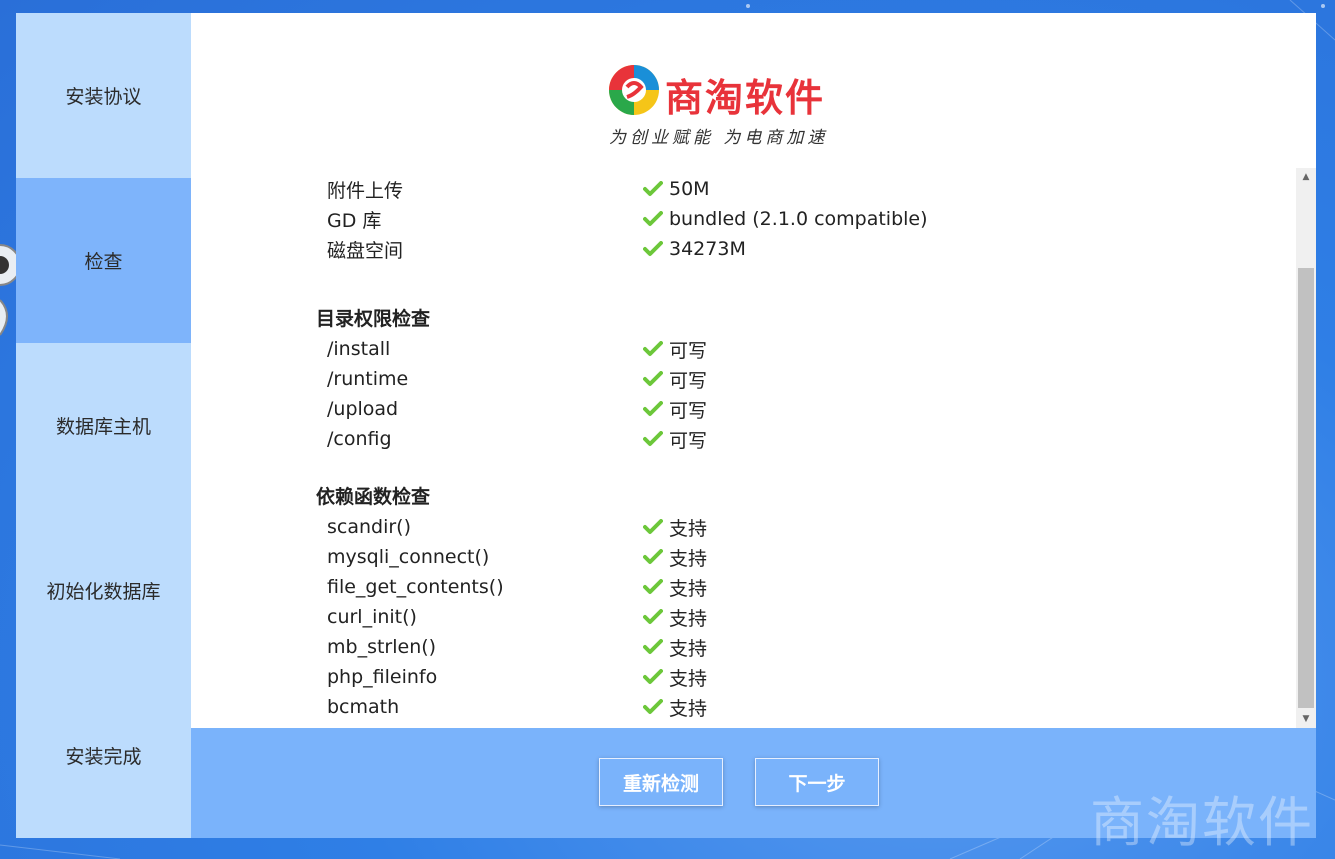 The height and width of the screenshot is (859, 1335). I want to click on list-item: 附件上传 50M, so click(518, 189).